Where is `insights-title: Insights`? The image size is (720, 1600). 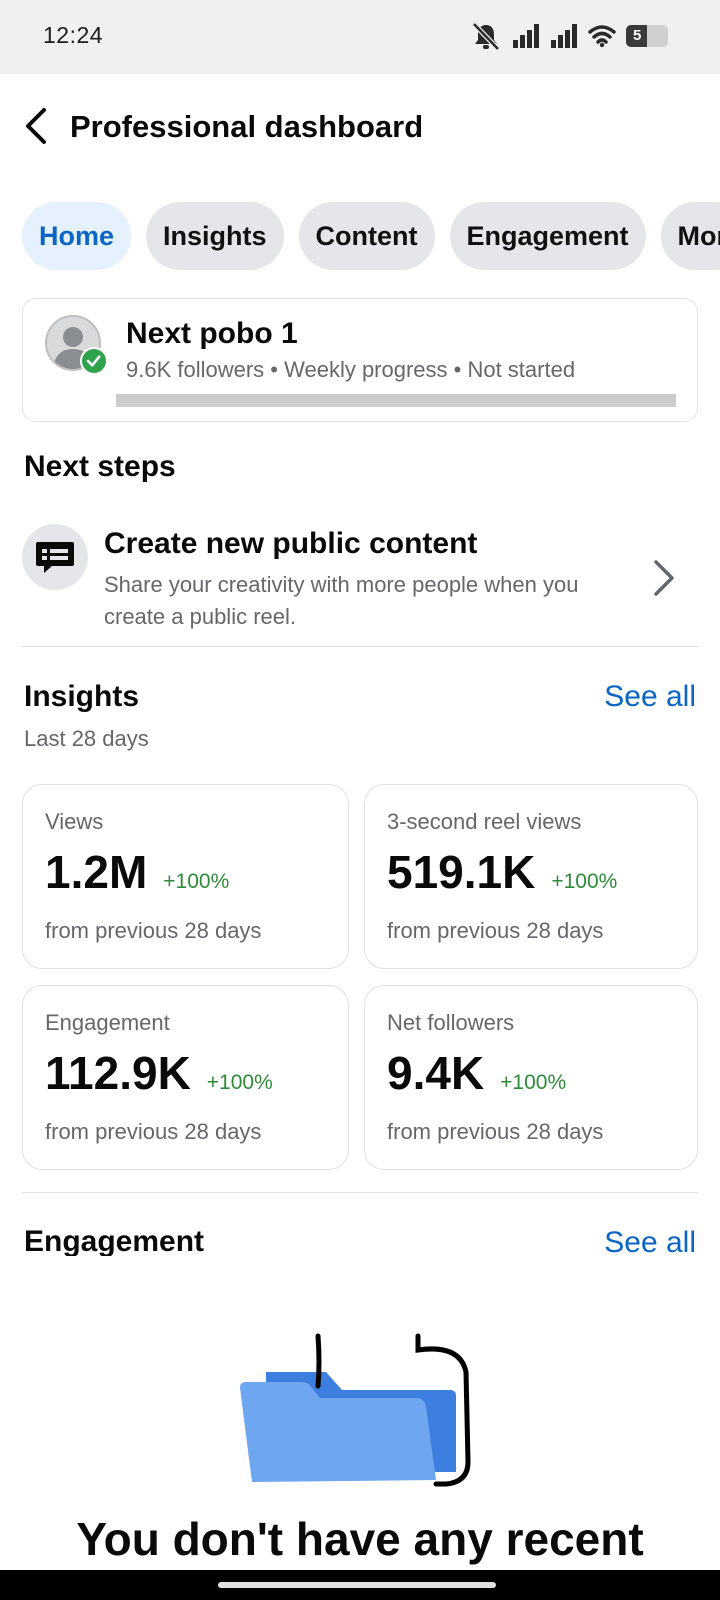
insights-title: Insights is located at coordinates (82, 696).